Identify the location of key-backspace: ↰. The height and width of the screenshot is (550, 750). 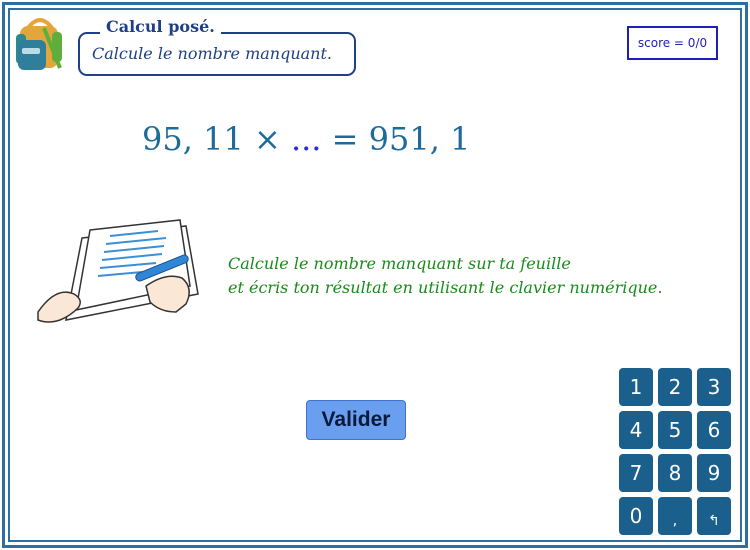
(714, 516).